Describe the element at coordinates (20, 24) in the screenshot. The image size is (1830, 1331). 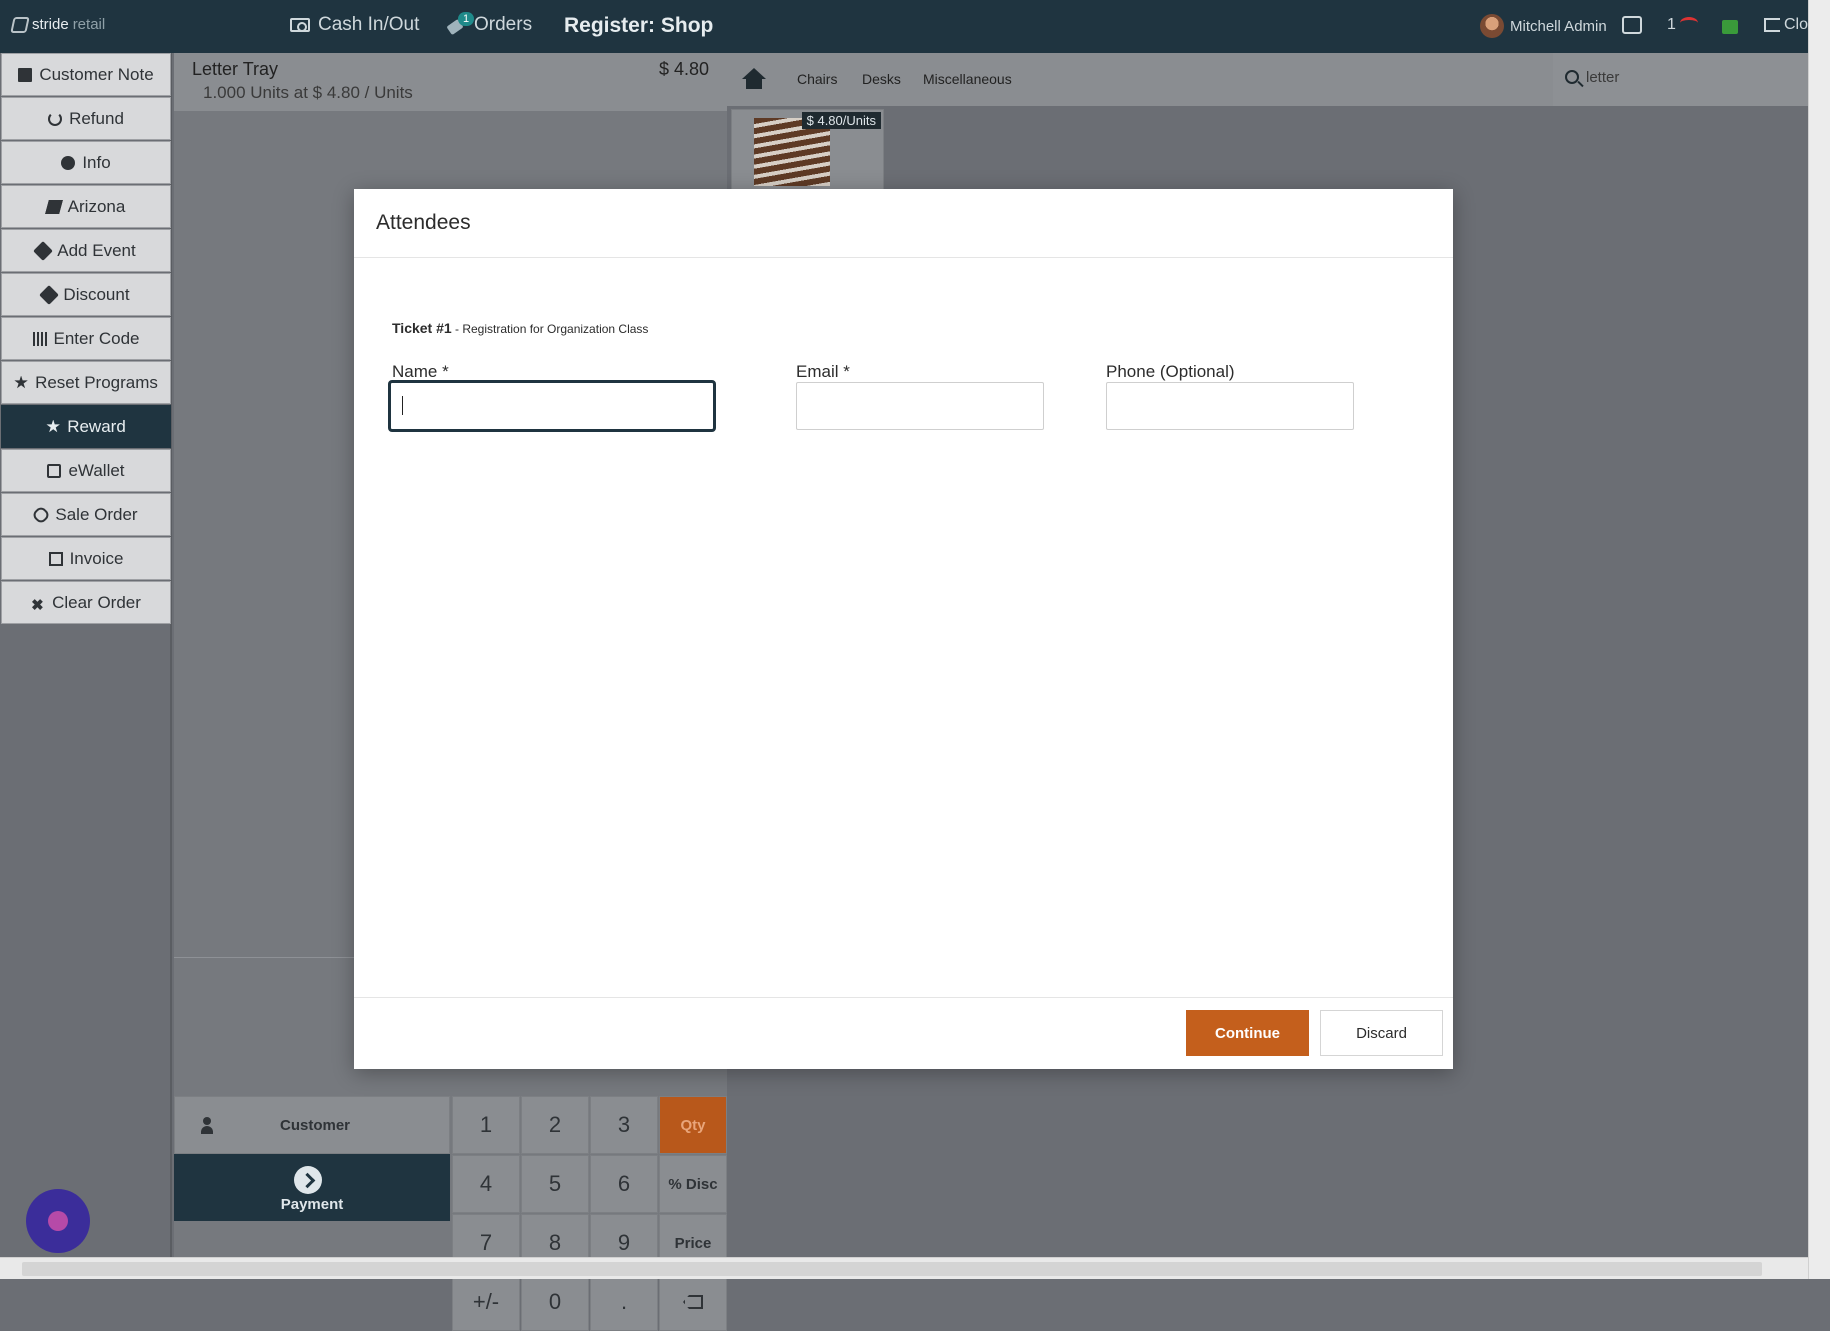
I see `logo-mark-icon` at that location.